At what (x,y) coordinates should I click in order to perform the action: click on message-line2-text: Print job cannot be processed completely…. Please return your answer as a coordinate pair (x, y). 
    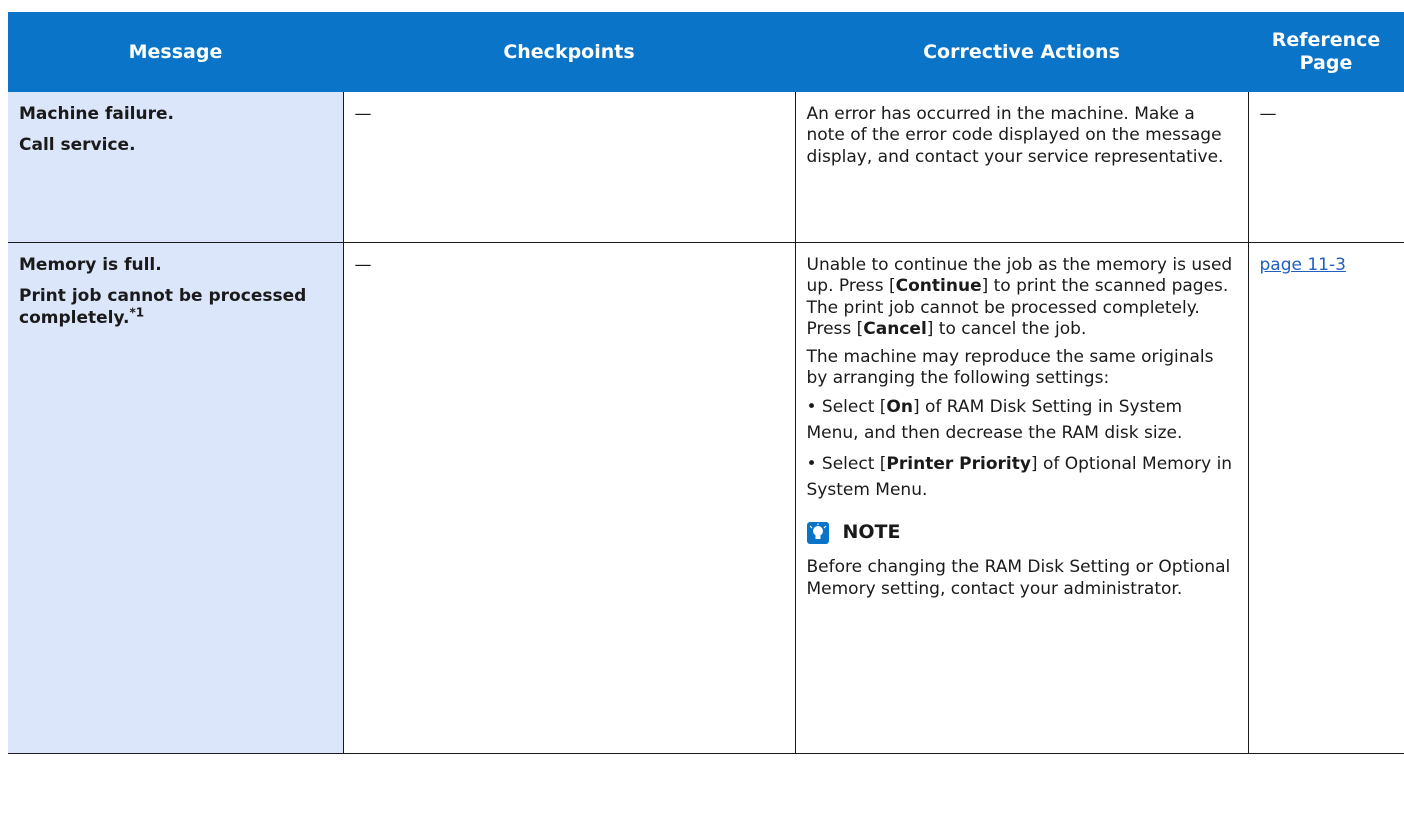
    Looking at the image, I should click on (163, 307).